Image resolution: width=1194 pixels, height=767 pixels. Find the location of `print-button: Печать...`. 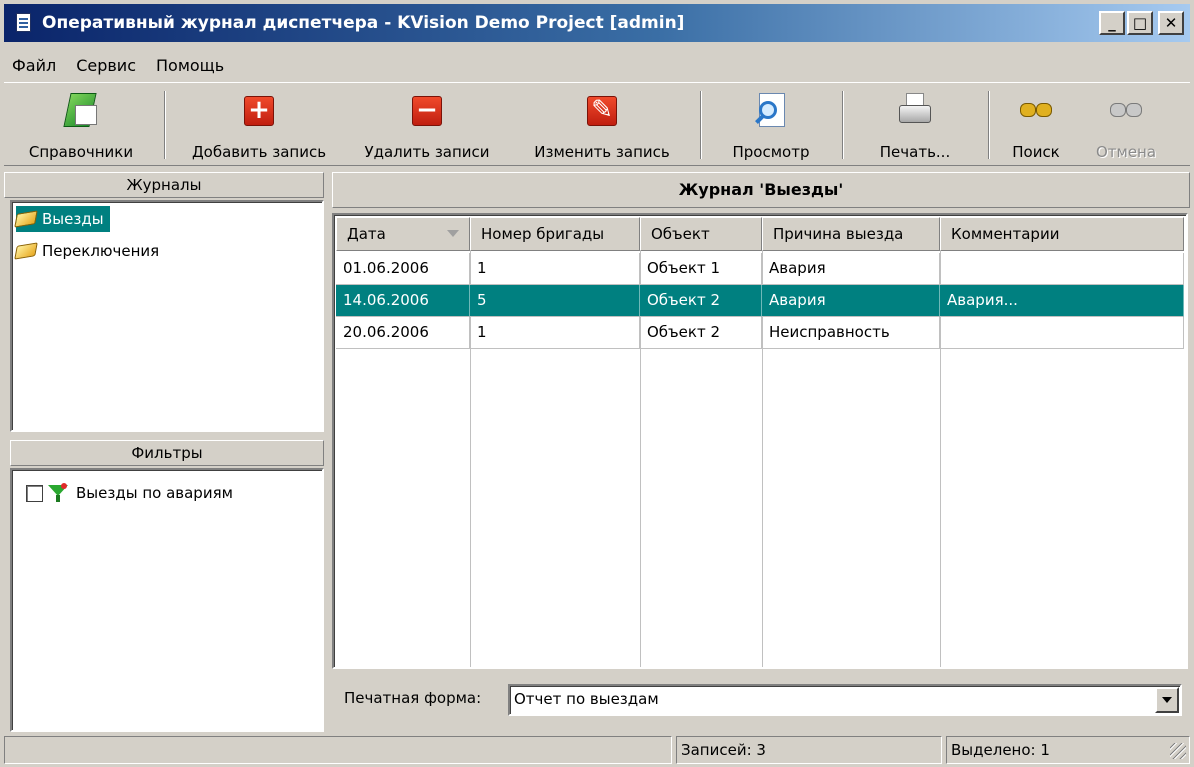

print-button: Печать... is located at coordinates (915, 124).